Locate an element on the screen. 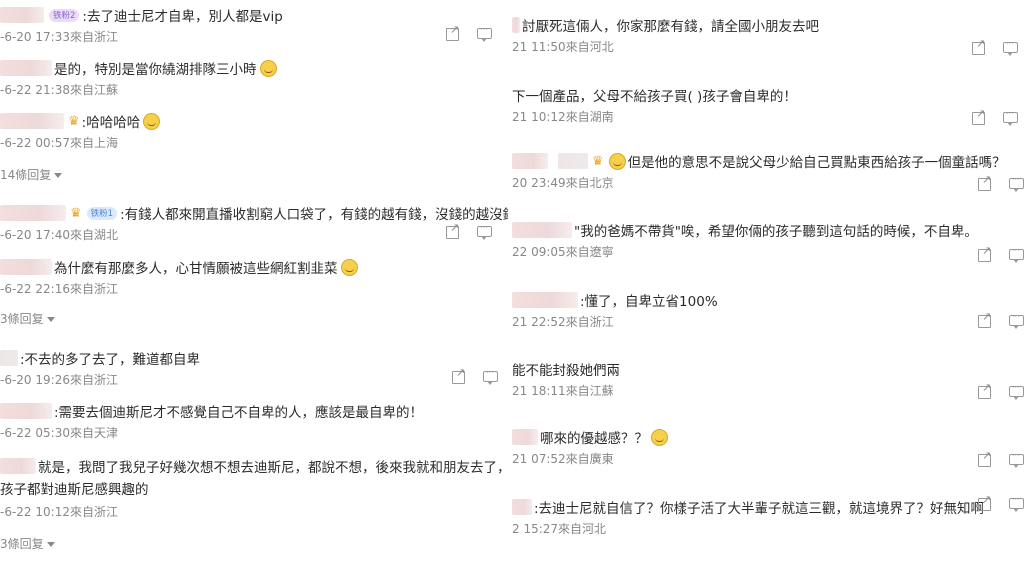 Image resolution: width=1024 pixels, height=562 pixels. comment-text: 哪來的優越感？？ is located at coordinates (594, 439).